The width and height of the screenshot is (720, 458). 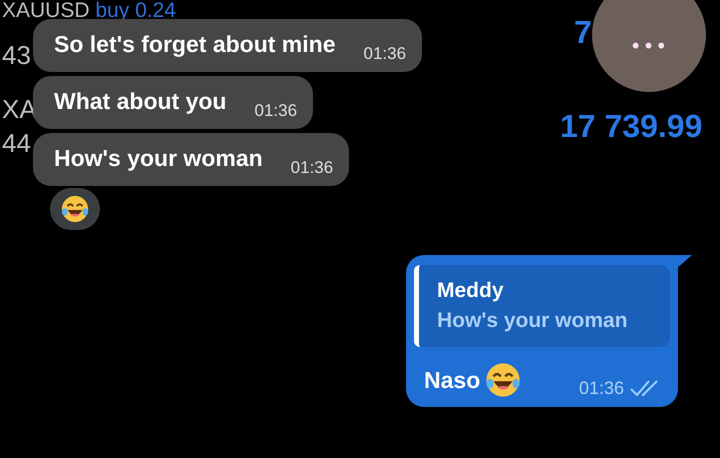 I want to click on price-text: 44, so click(x=16, y=143).